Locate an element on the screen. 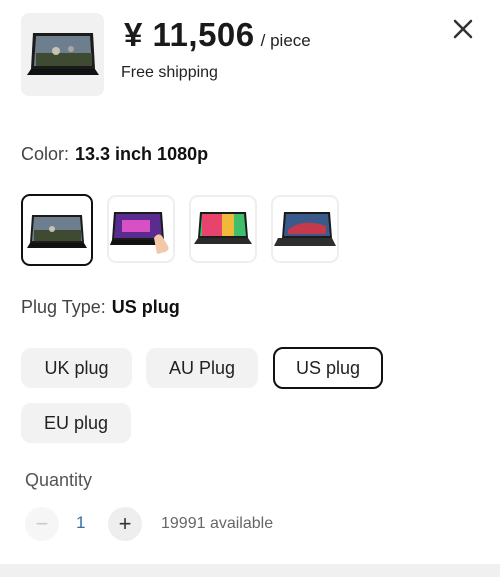 This screenshot has height=577, width=500. colorful-monitor-image is located at coordinates (223, 228).